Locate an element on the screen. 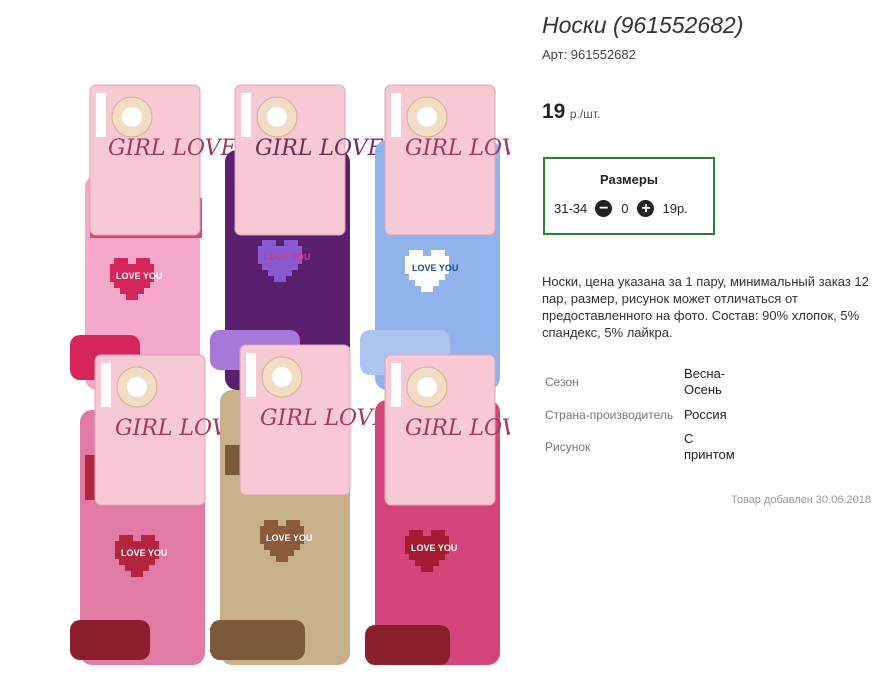  size-label: 31-34 is located at coordinates (571, 208).